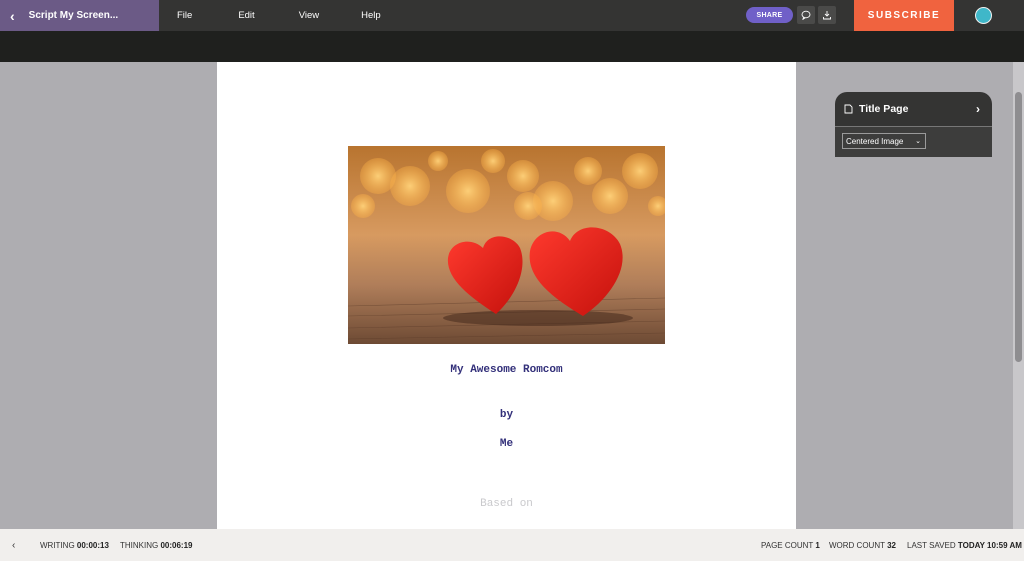  I want to click on back-chevron-icon: ‹, so click(12, 16).